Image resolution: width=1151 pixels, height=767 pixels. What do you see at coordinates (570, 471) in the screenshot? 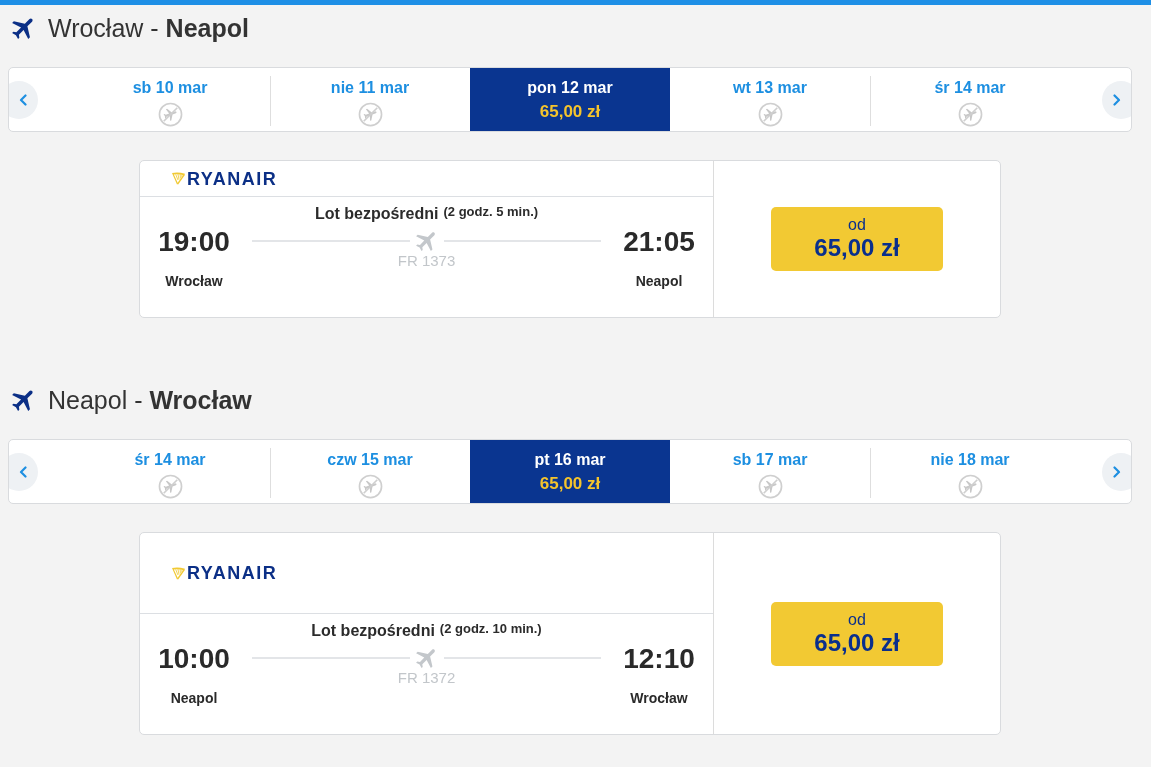
I see `date-tab: pt 16 mar 65,00 zł` at bounding box center [570, 471].